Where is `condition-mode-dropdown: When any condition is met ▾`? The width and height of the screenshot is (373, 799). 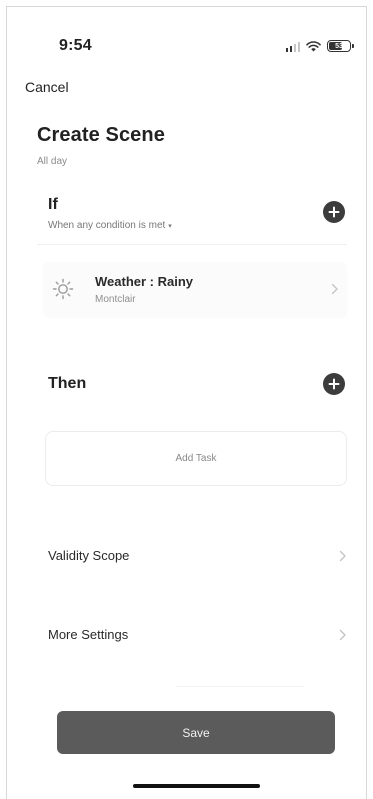
condition-mode-dropdown: When any condition is met ▾ is located at coordinates (110, 225).